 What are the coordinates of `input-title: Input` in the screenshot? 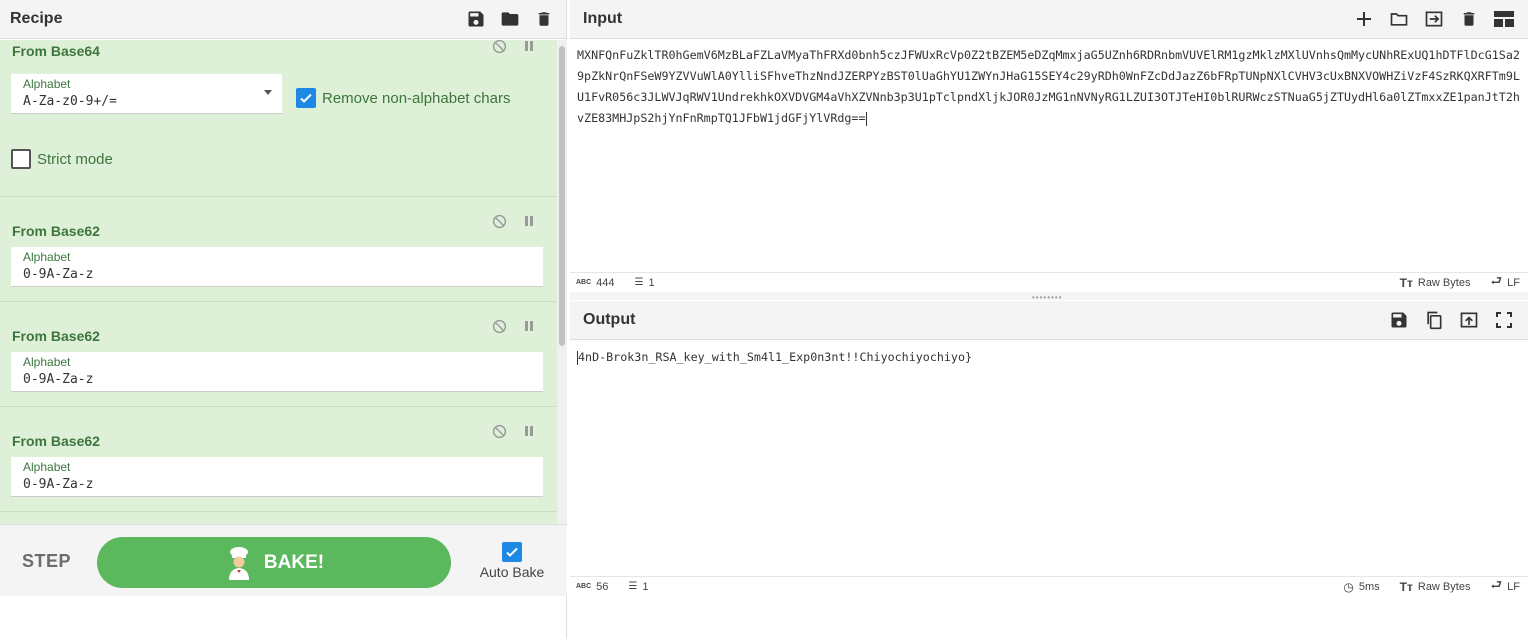 It's located at (603, 18).